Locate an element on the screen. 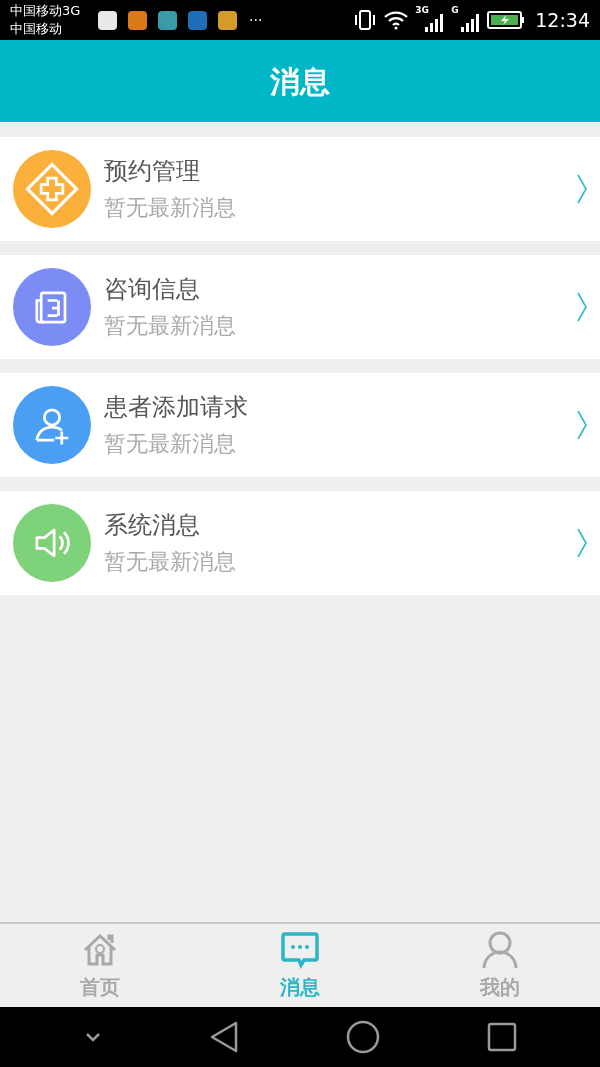  clock: 12:34 is located at coordinates (562, 20).